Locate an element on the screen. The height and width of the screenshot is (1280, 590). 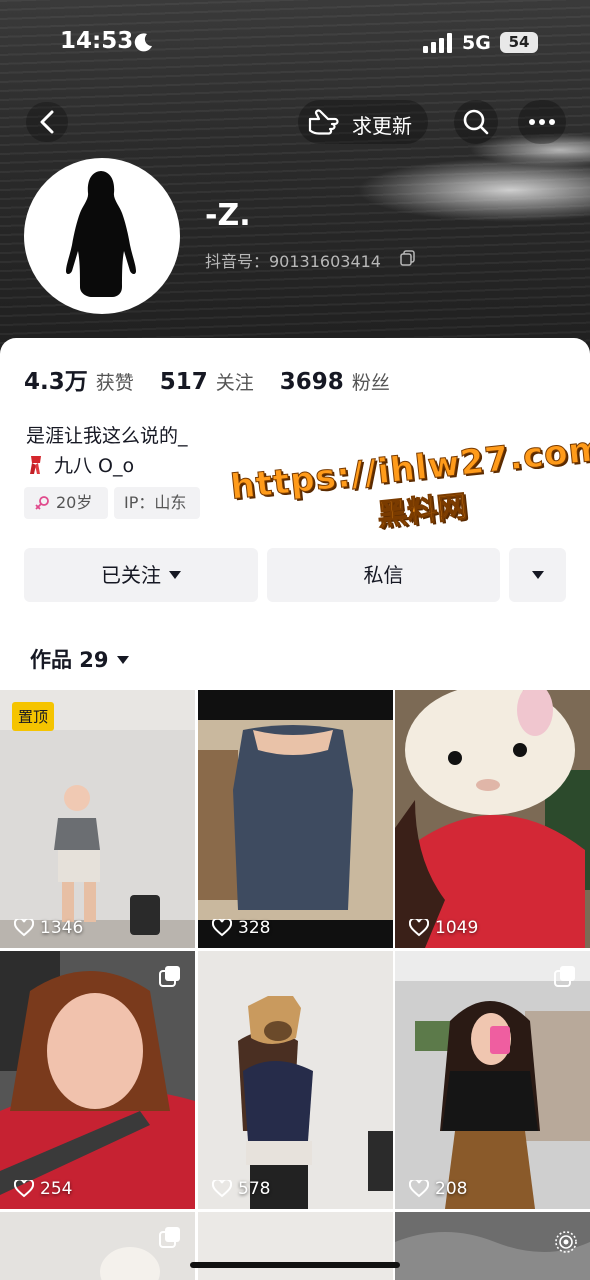
douyin-id: 抖音号：90131603414 is located at coordinates (293, 261).